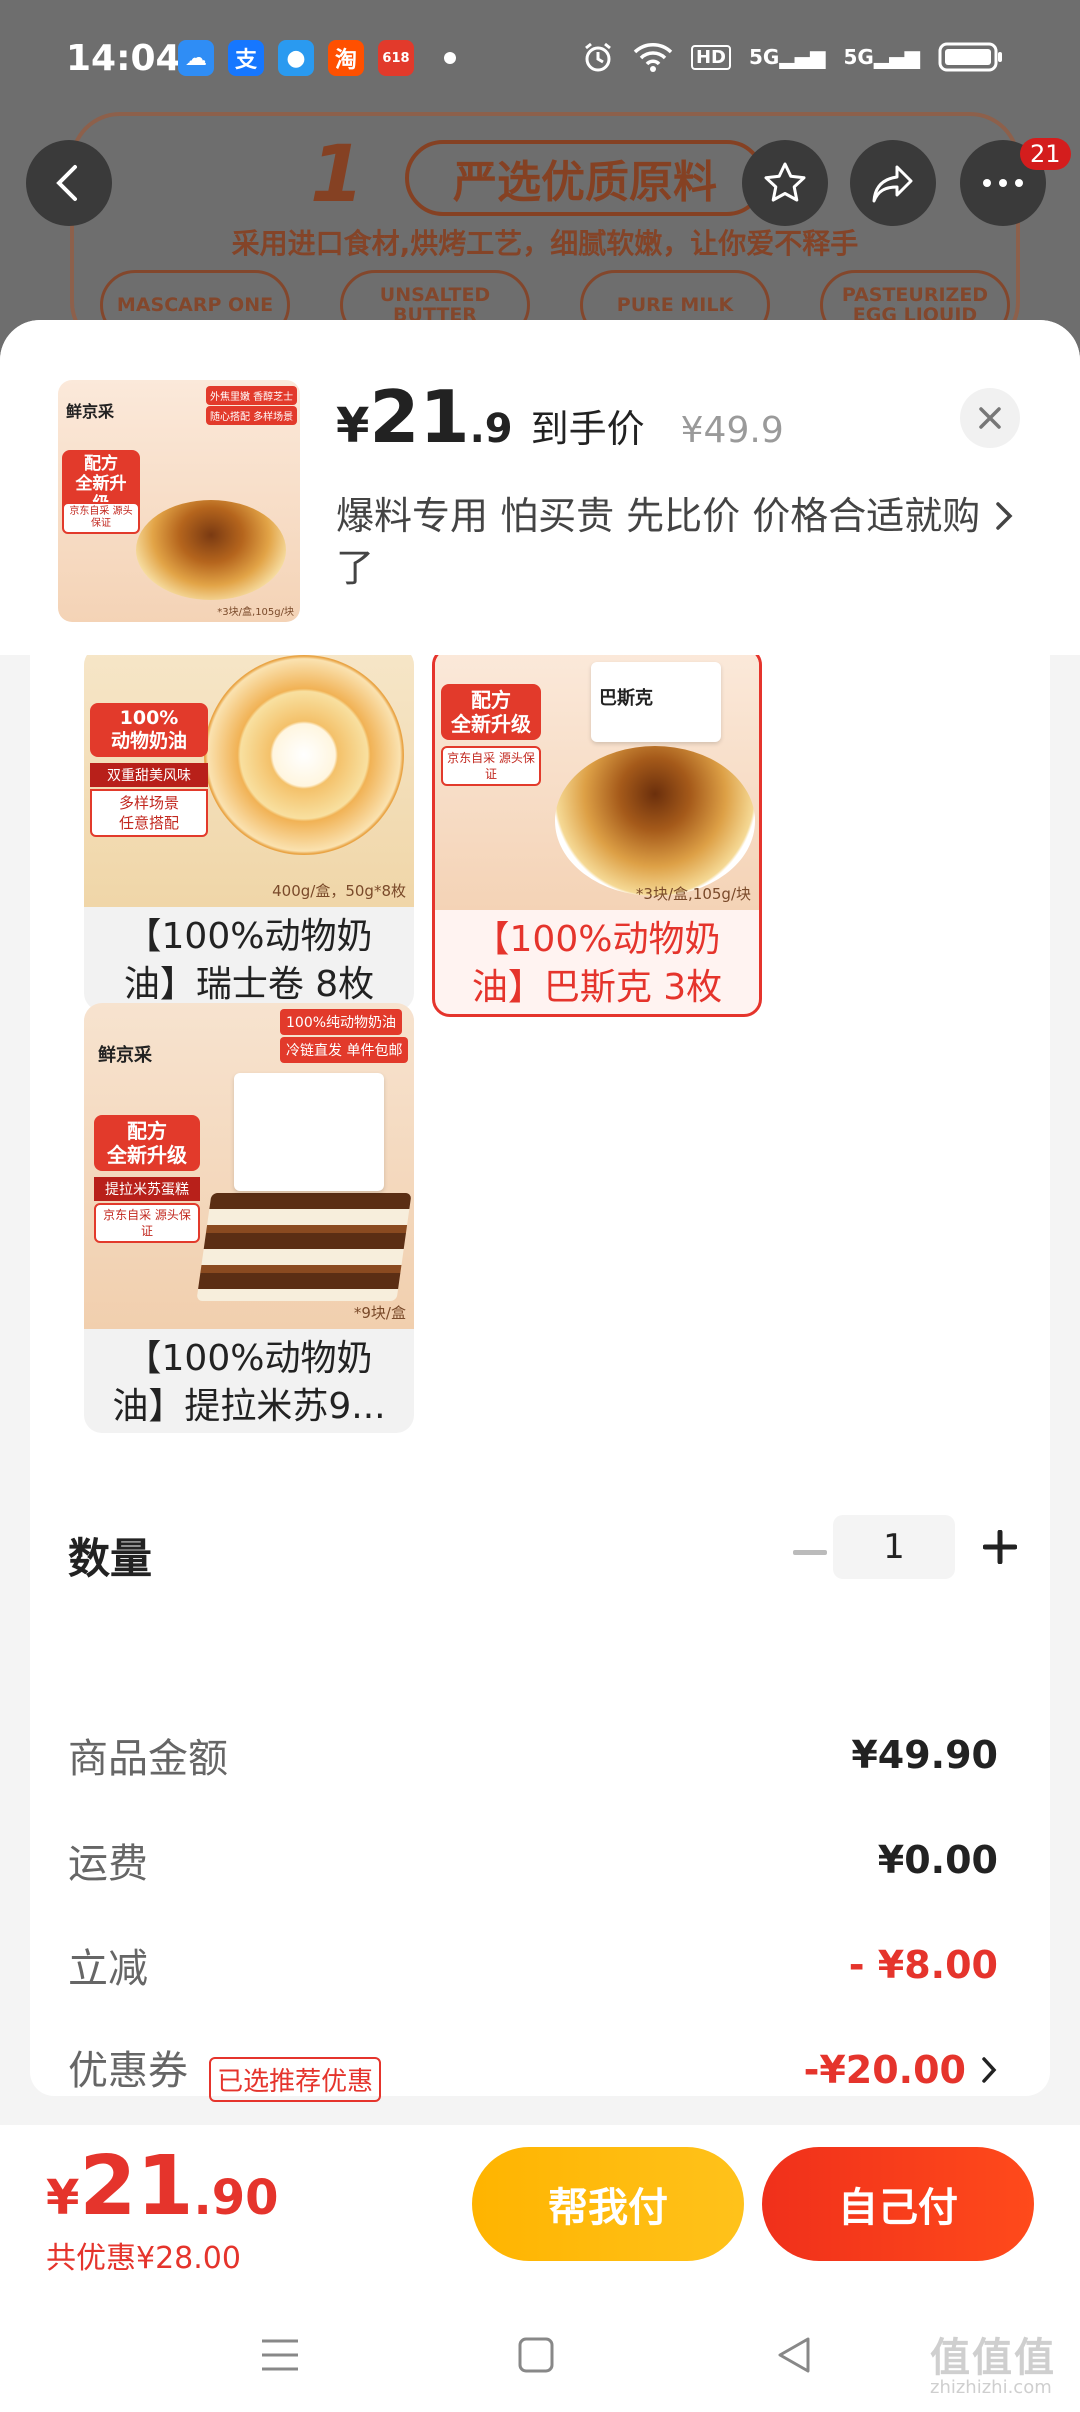 The width and height of the screenshot is (1080, 2412). Describe the element at coordinates (346, 58) in the screenshot. I see `taobao-icon: 淘` at that location.